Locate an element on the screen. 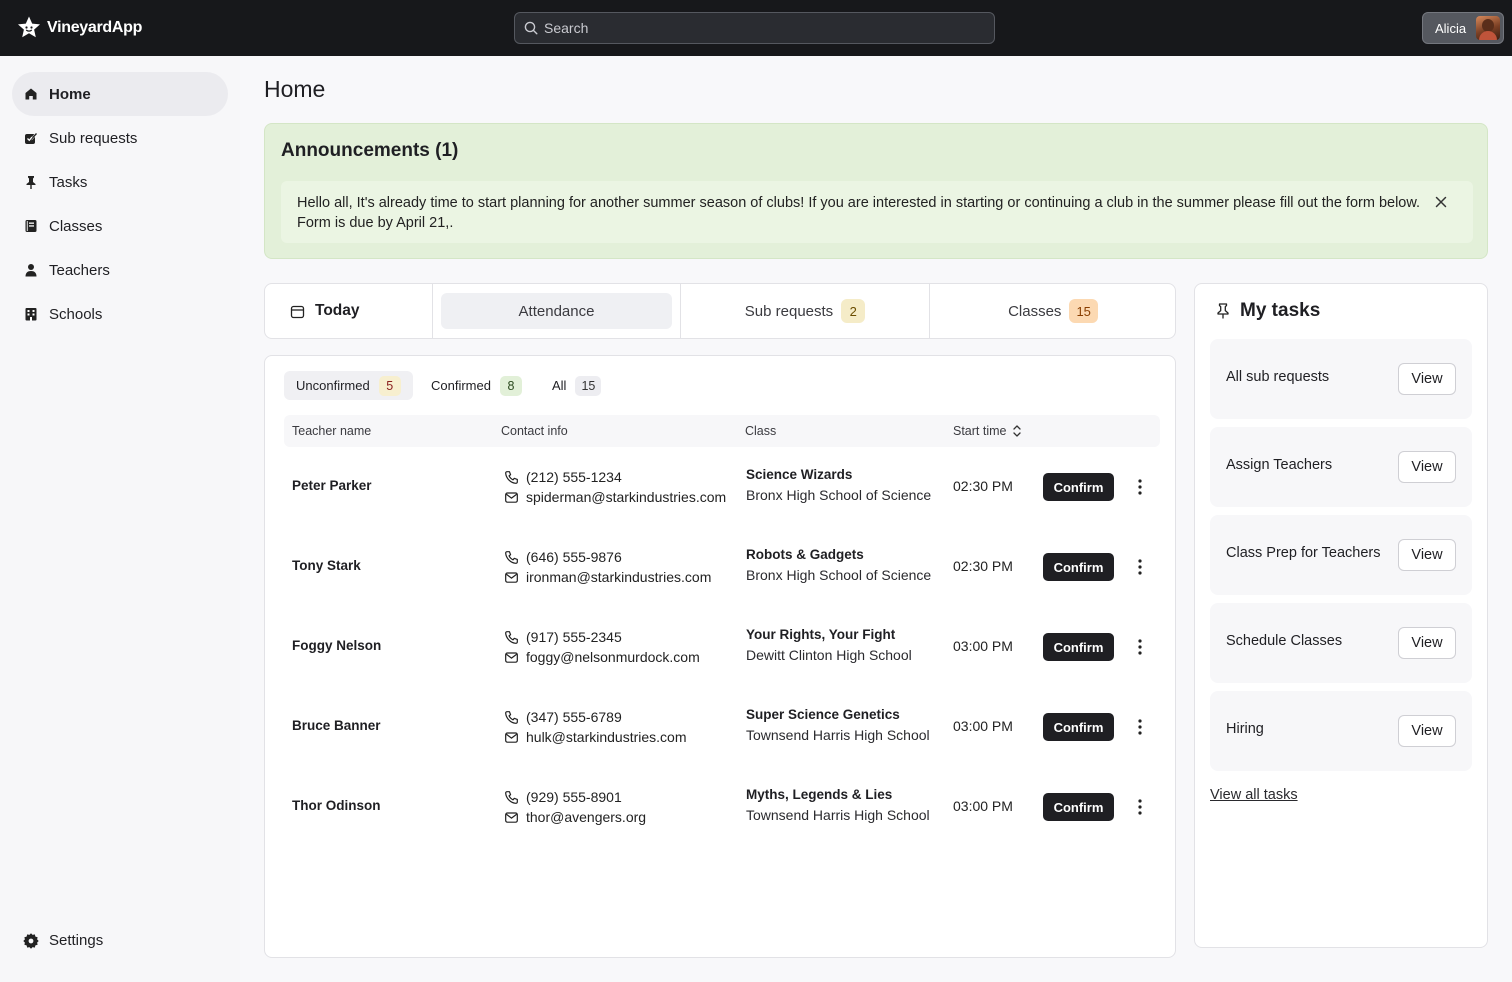 Image resolution: width=1512 pixels, height=982 pixels. task-item: All sub requests View is located at coordinates (1341, 379).